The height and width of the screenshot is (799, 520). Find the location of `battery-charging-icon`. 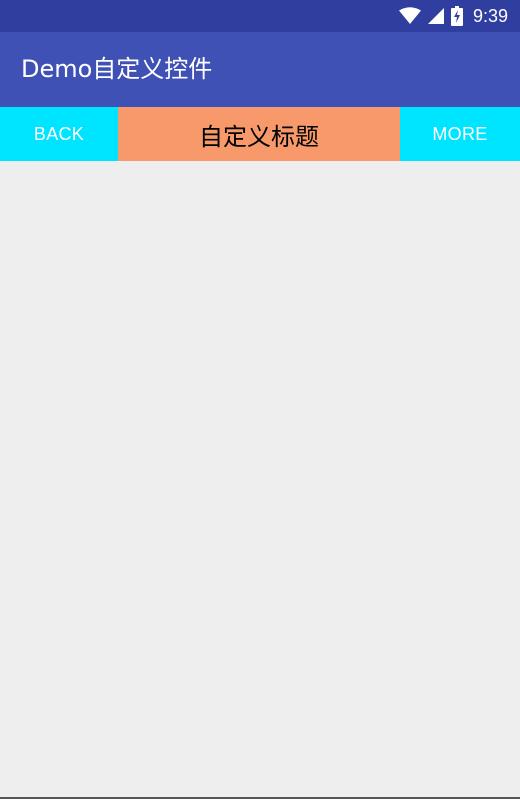

battery-charging-icon is located at coordinates (456, 16).